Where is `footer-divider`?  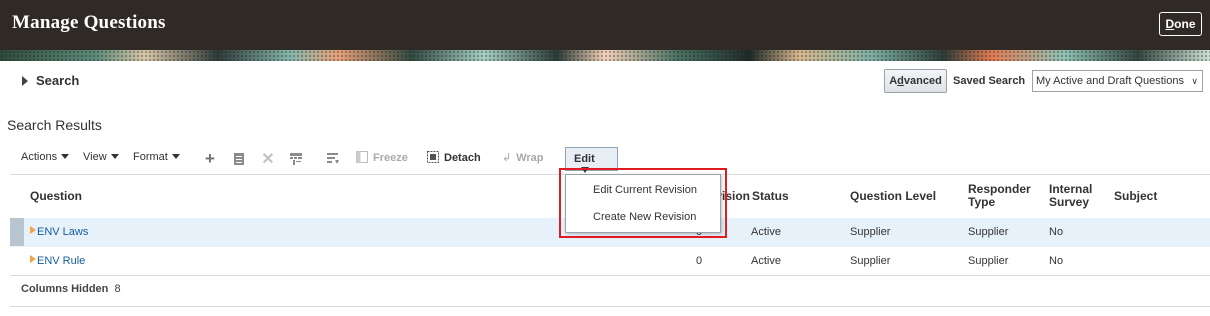
footer-divider is located at coordinates (610, 306).